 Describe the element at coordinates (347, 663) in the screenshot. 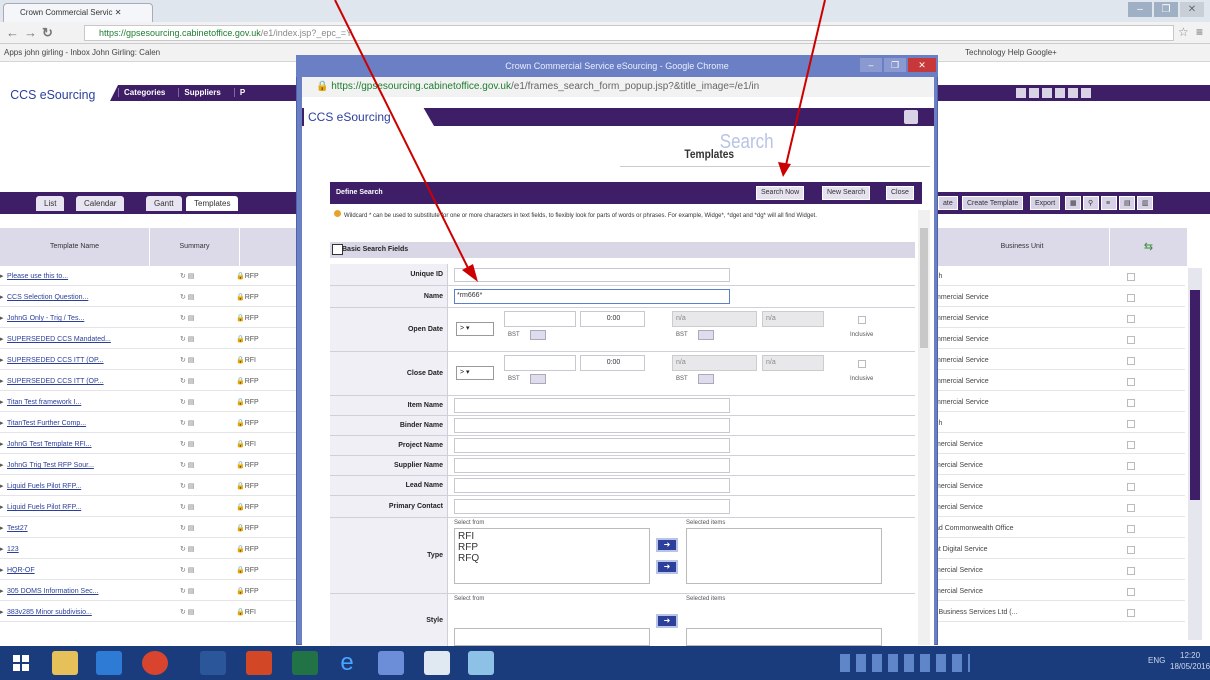

I see `internet-explorer-icon: e` at that location.